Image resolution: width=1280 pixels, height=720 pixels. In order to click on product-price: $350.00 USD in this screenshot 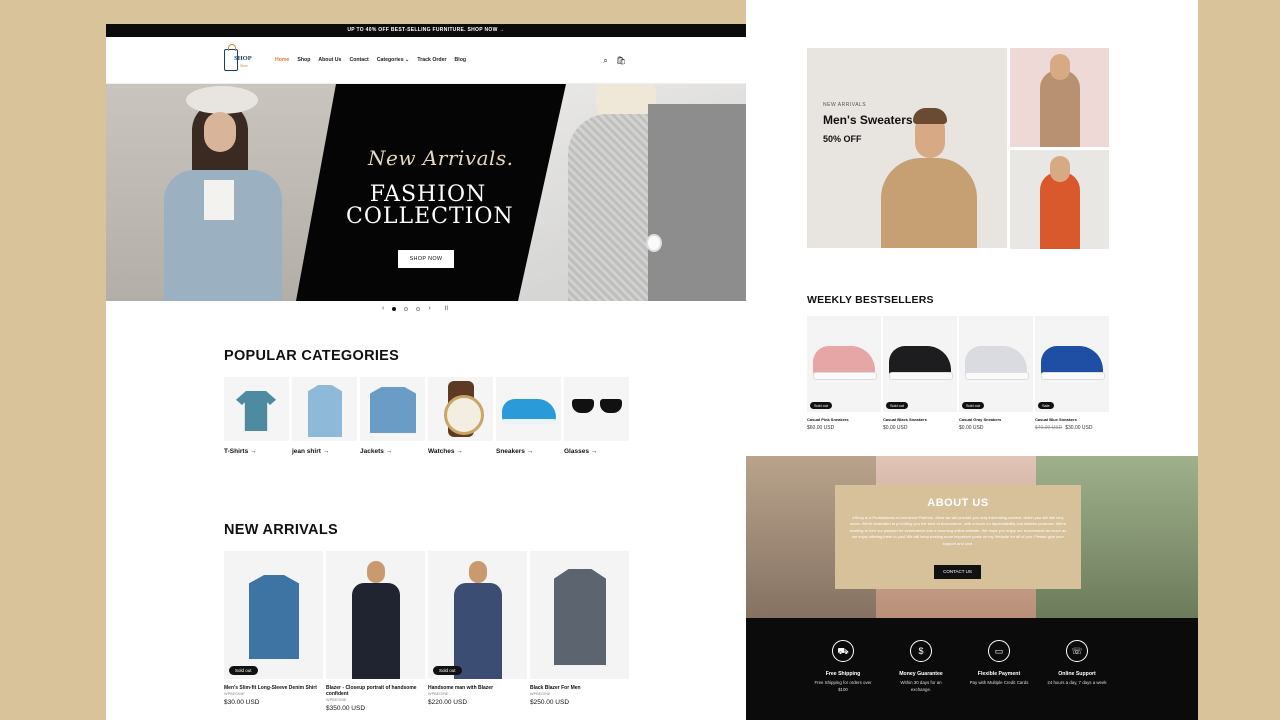, I will do `click(346, 708)`.